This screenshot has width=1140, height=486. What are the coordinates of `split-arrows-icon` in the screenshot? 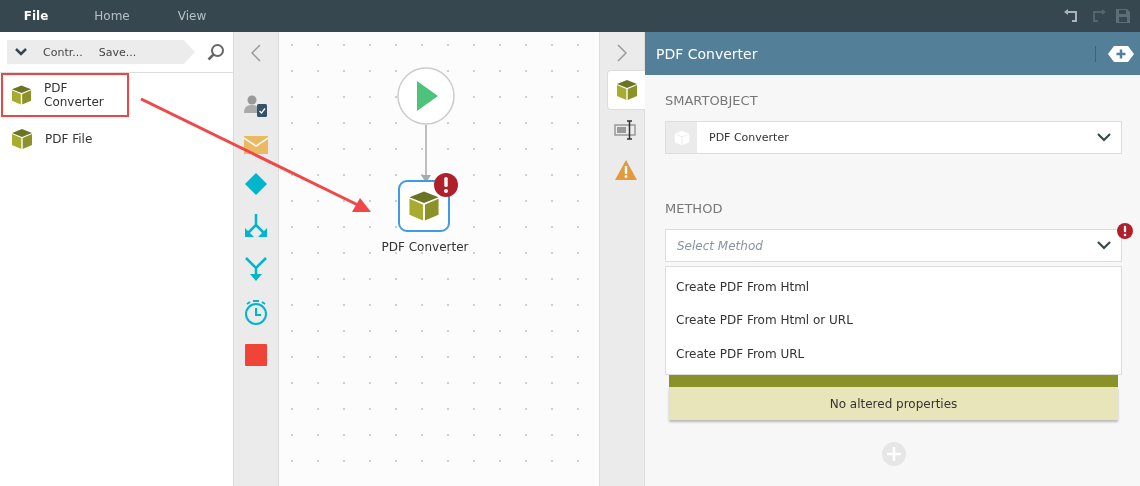 It's located at (256, 226).